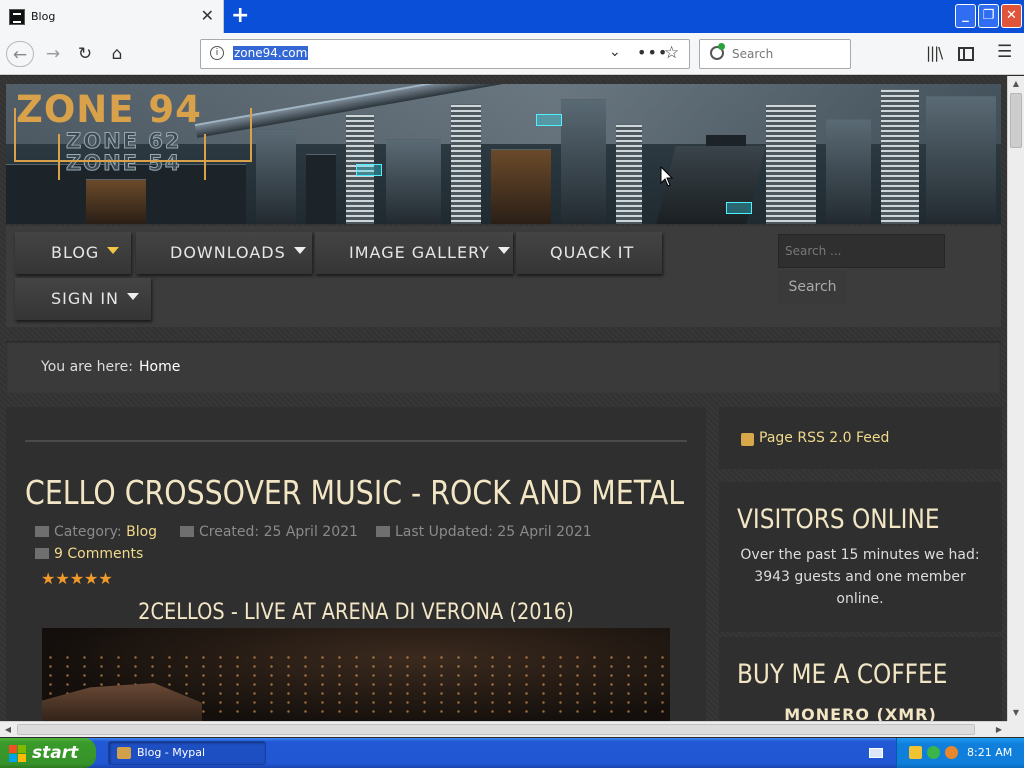  What do you see at coordinates (1015, 398) in the screenshot?
I see `vertical-scrollbar: ▲ ▼` at bounding box center [1015, 398].